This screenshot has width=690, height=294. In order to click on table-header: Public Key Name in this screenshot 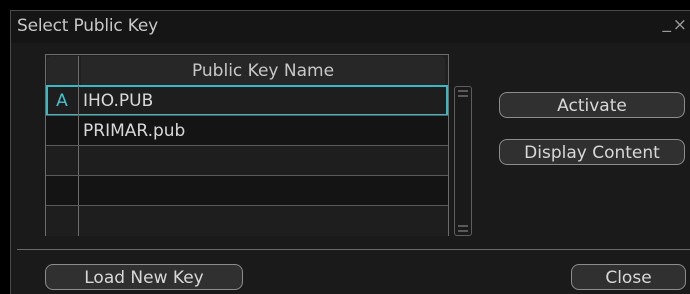, I will do `click(247, 70)`.